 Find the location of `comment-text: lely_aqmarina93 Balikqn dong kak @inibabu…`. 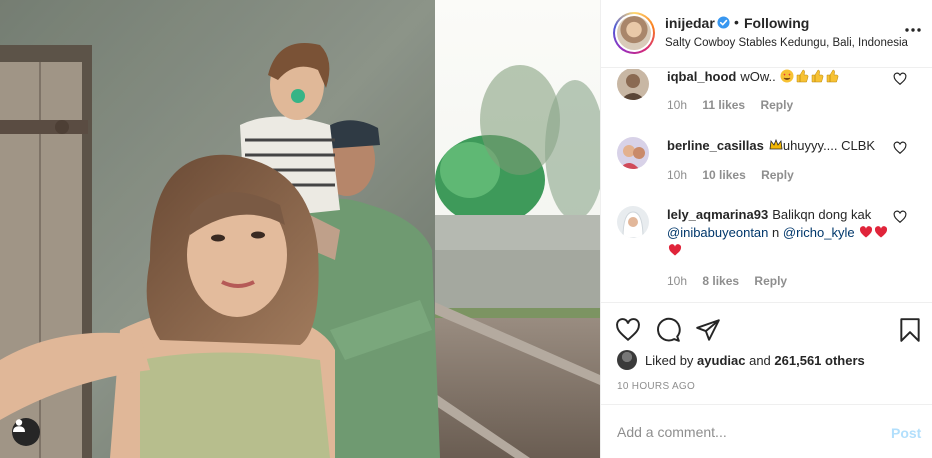

comment-text: lely_aqmarina93 Balikqn dong kak @inibabu… is located at coordinates (779, 233).